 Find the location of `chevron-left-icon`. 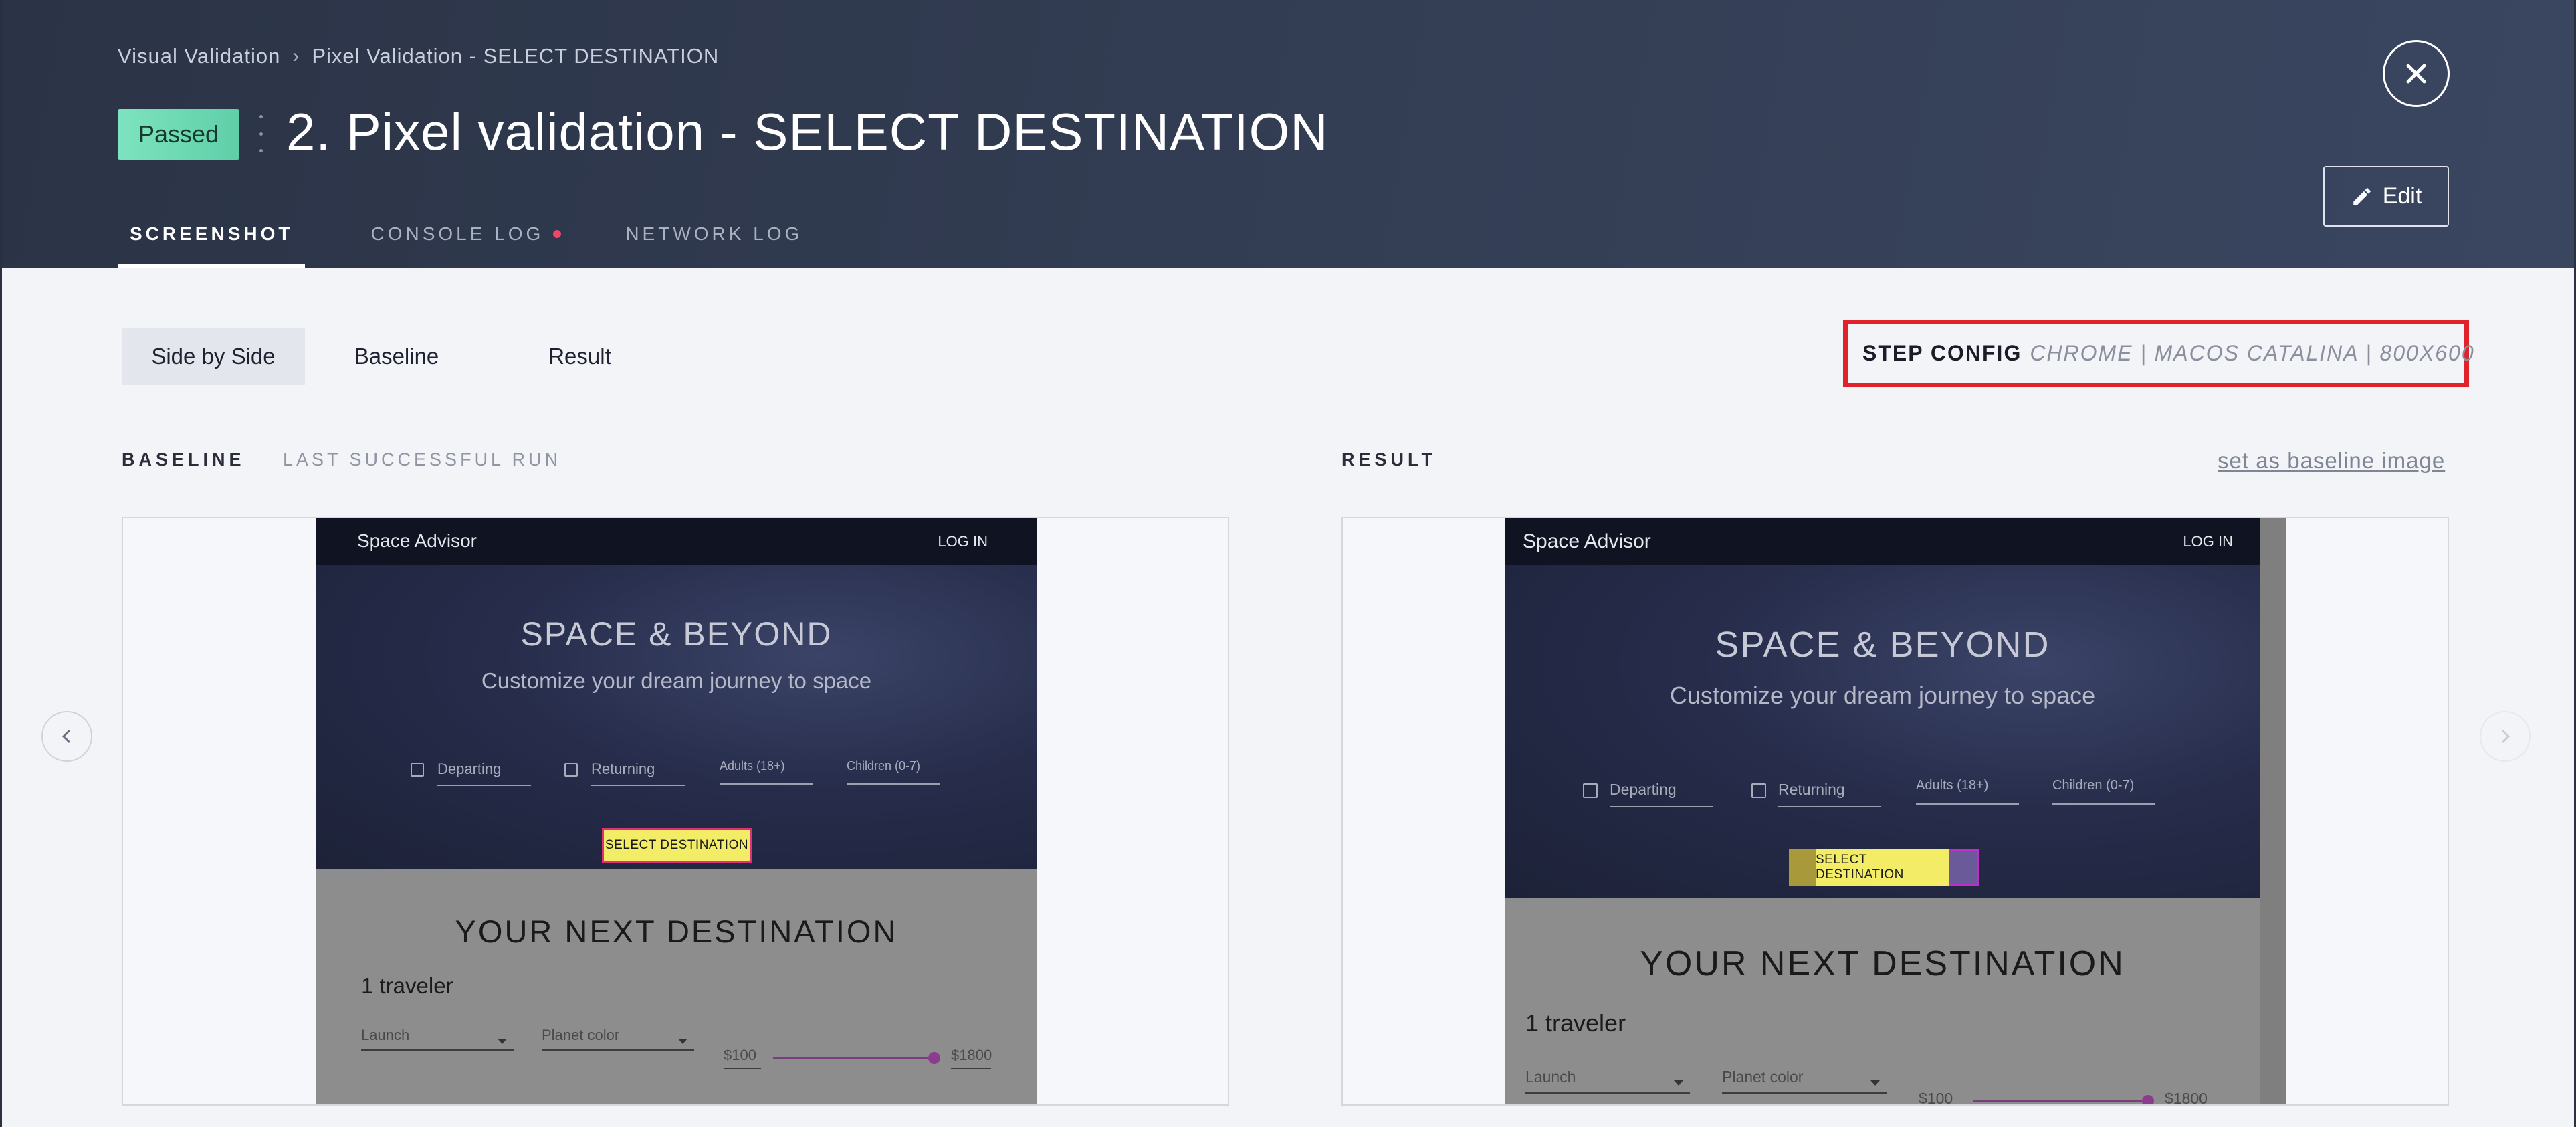

chevron-left-icon is located at coordinates (66, 737).